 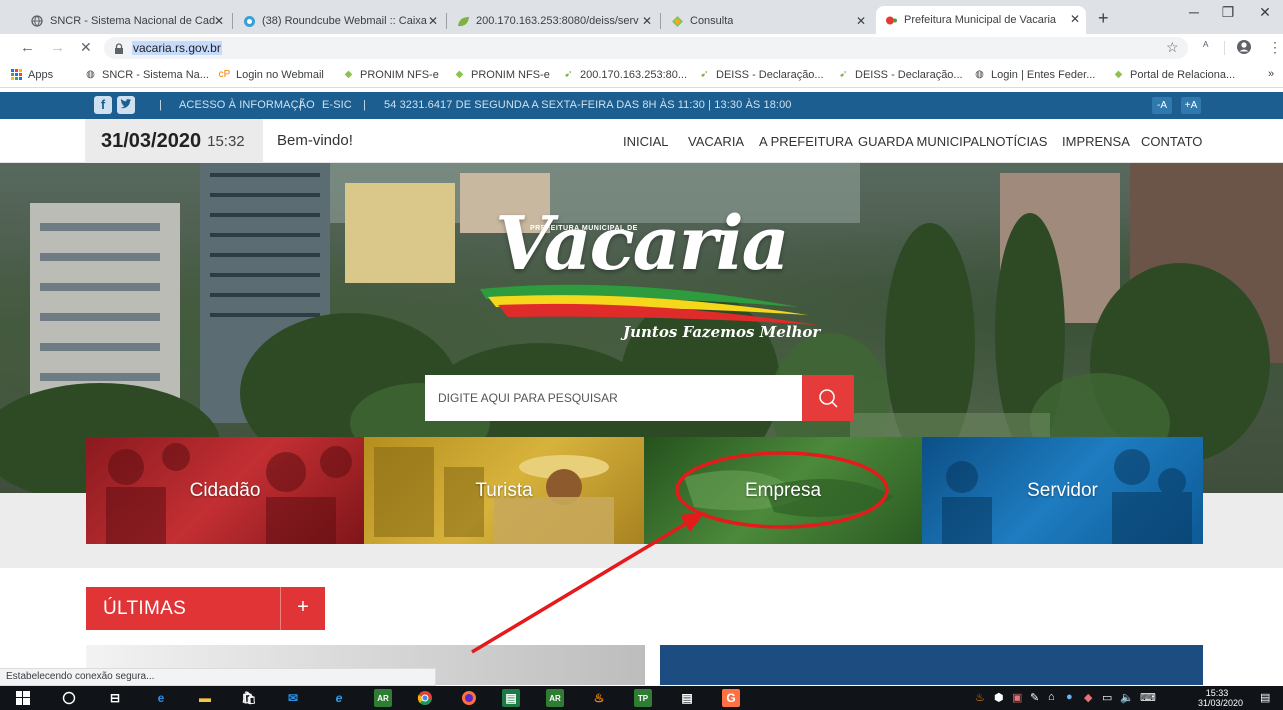 What do you see at coordinates (1171, 141) in the screenshot?
I see `nav-contato: CONTATO` at bounding box center [1171, 141].